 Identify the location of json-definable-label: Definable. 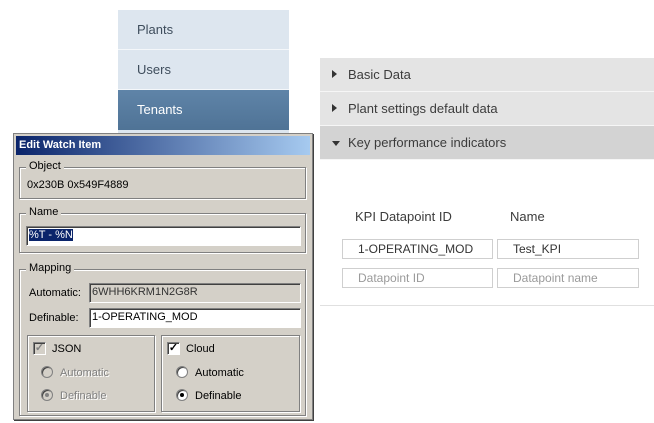
(83, 396).